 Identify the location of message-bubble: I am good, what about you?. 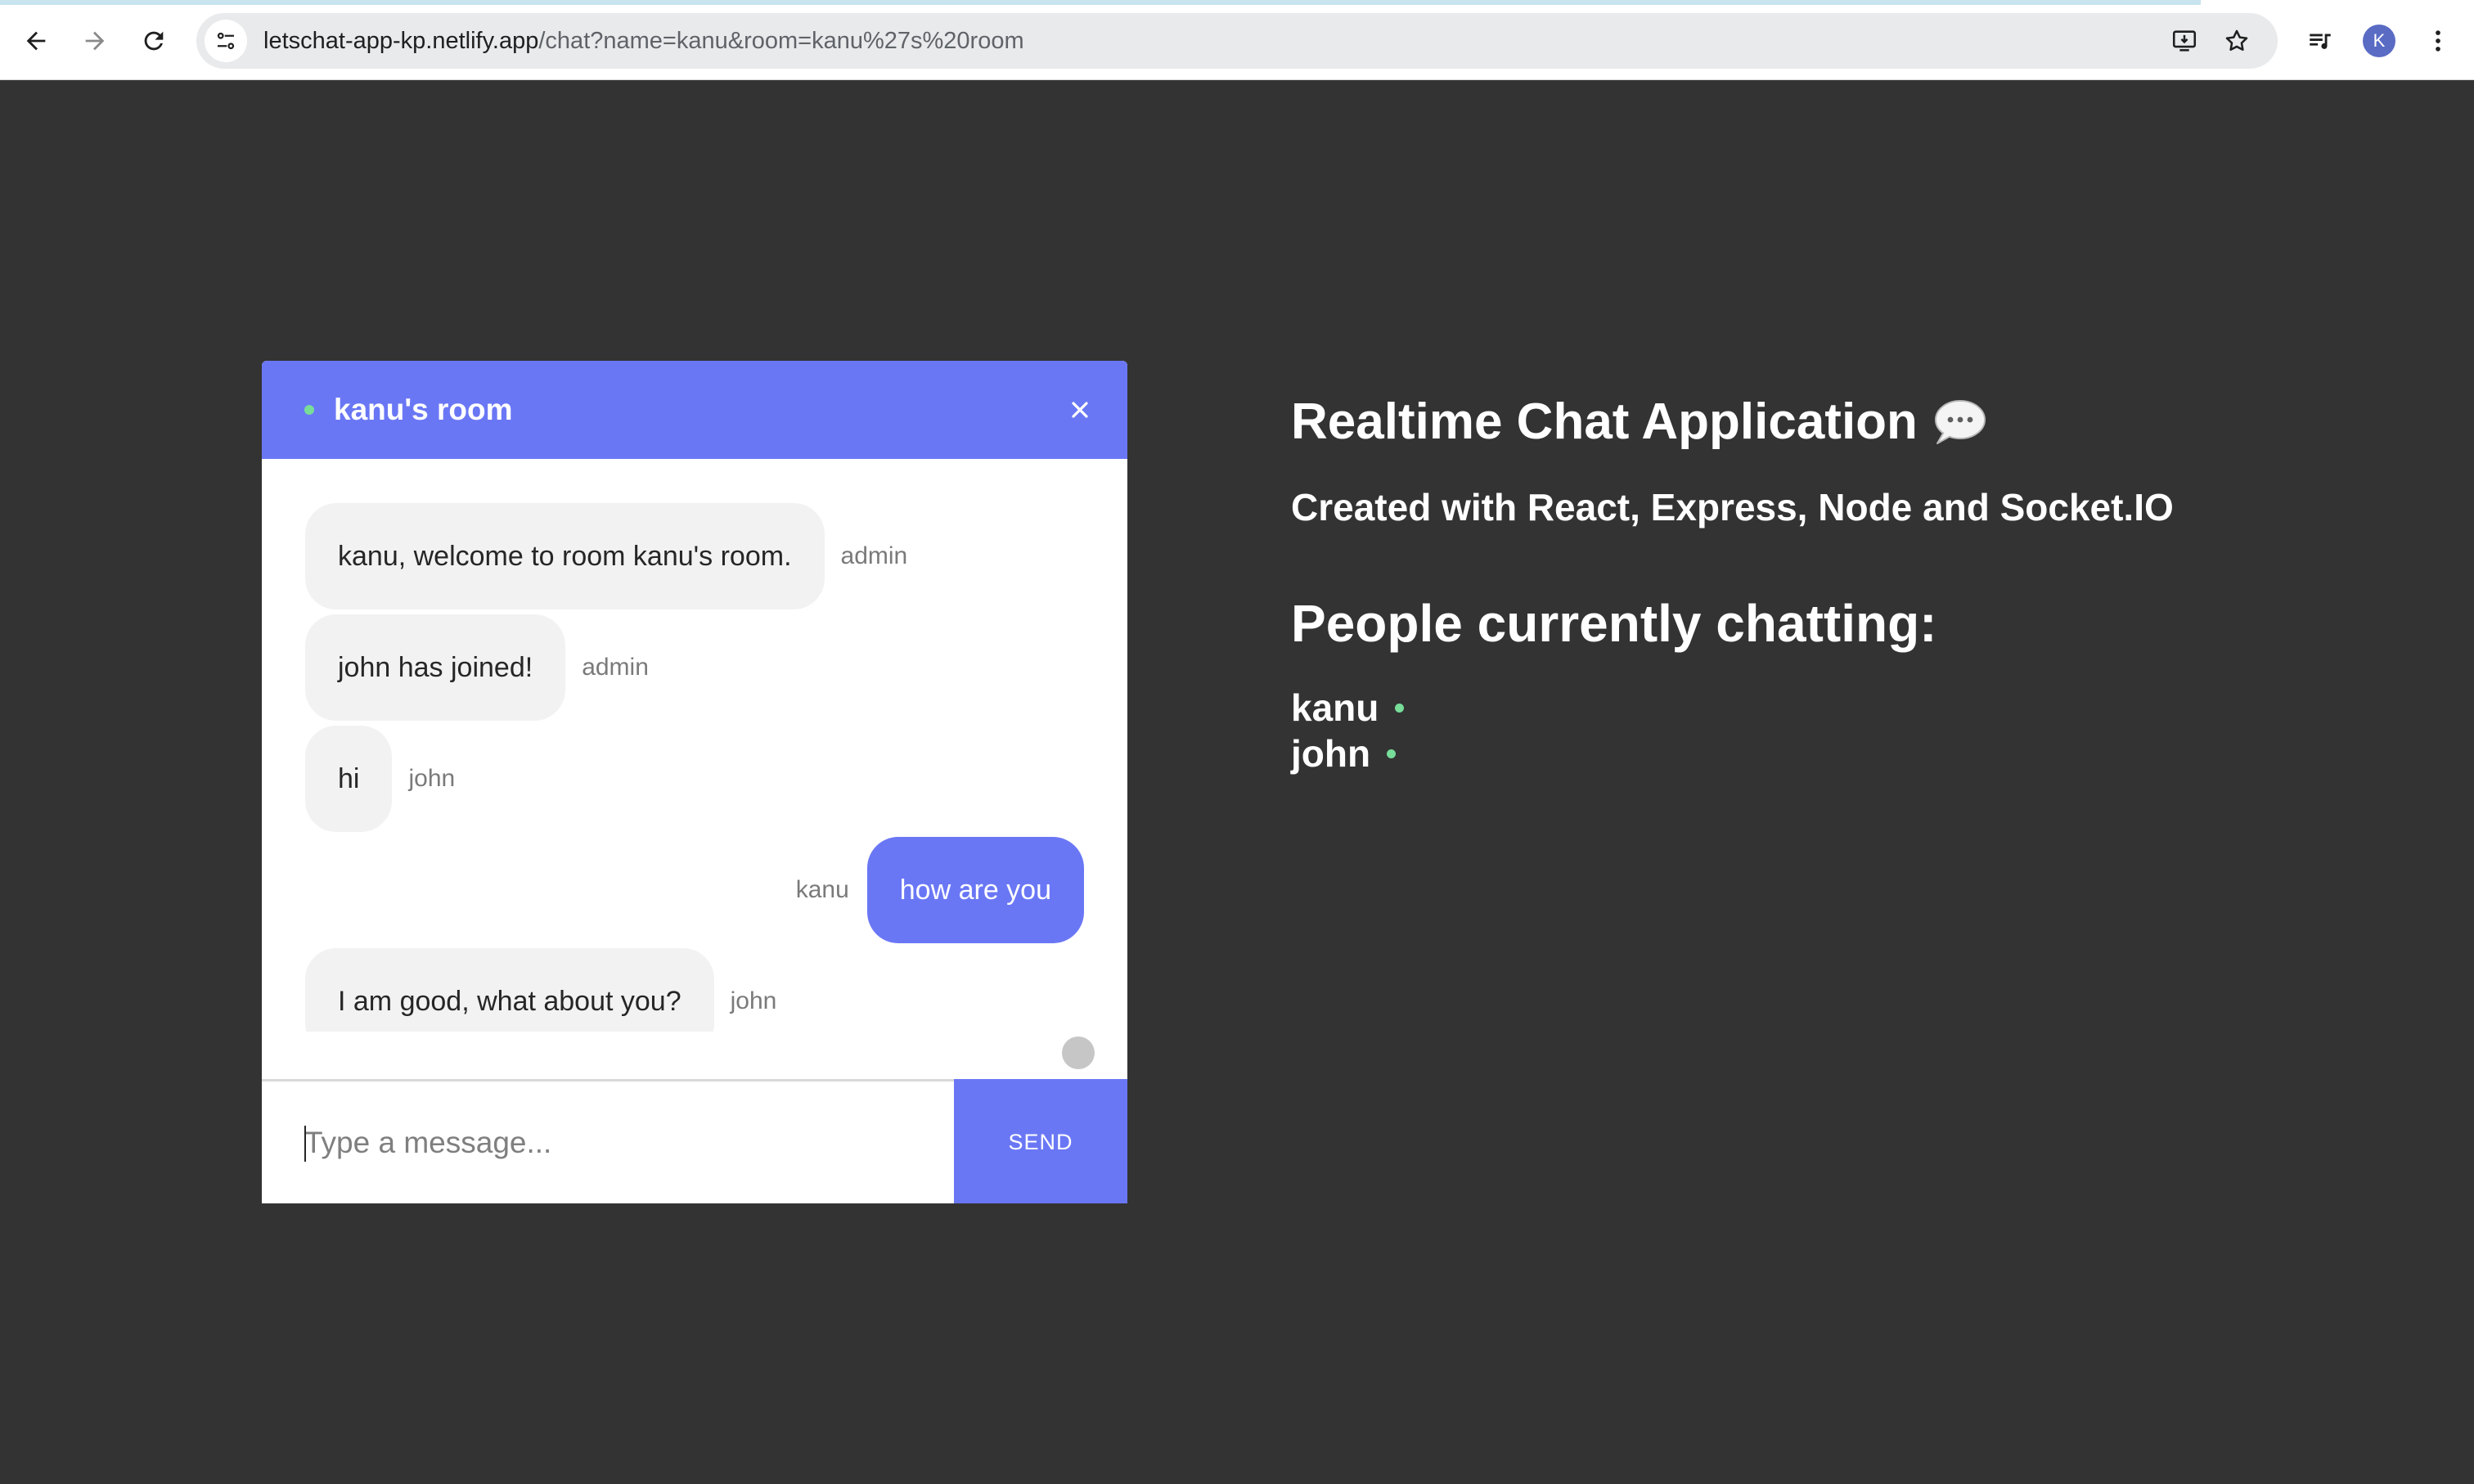
(509, 990).